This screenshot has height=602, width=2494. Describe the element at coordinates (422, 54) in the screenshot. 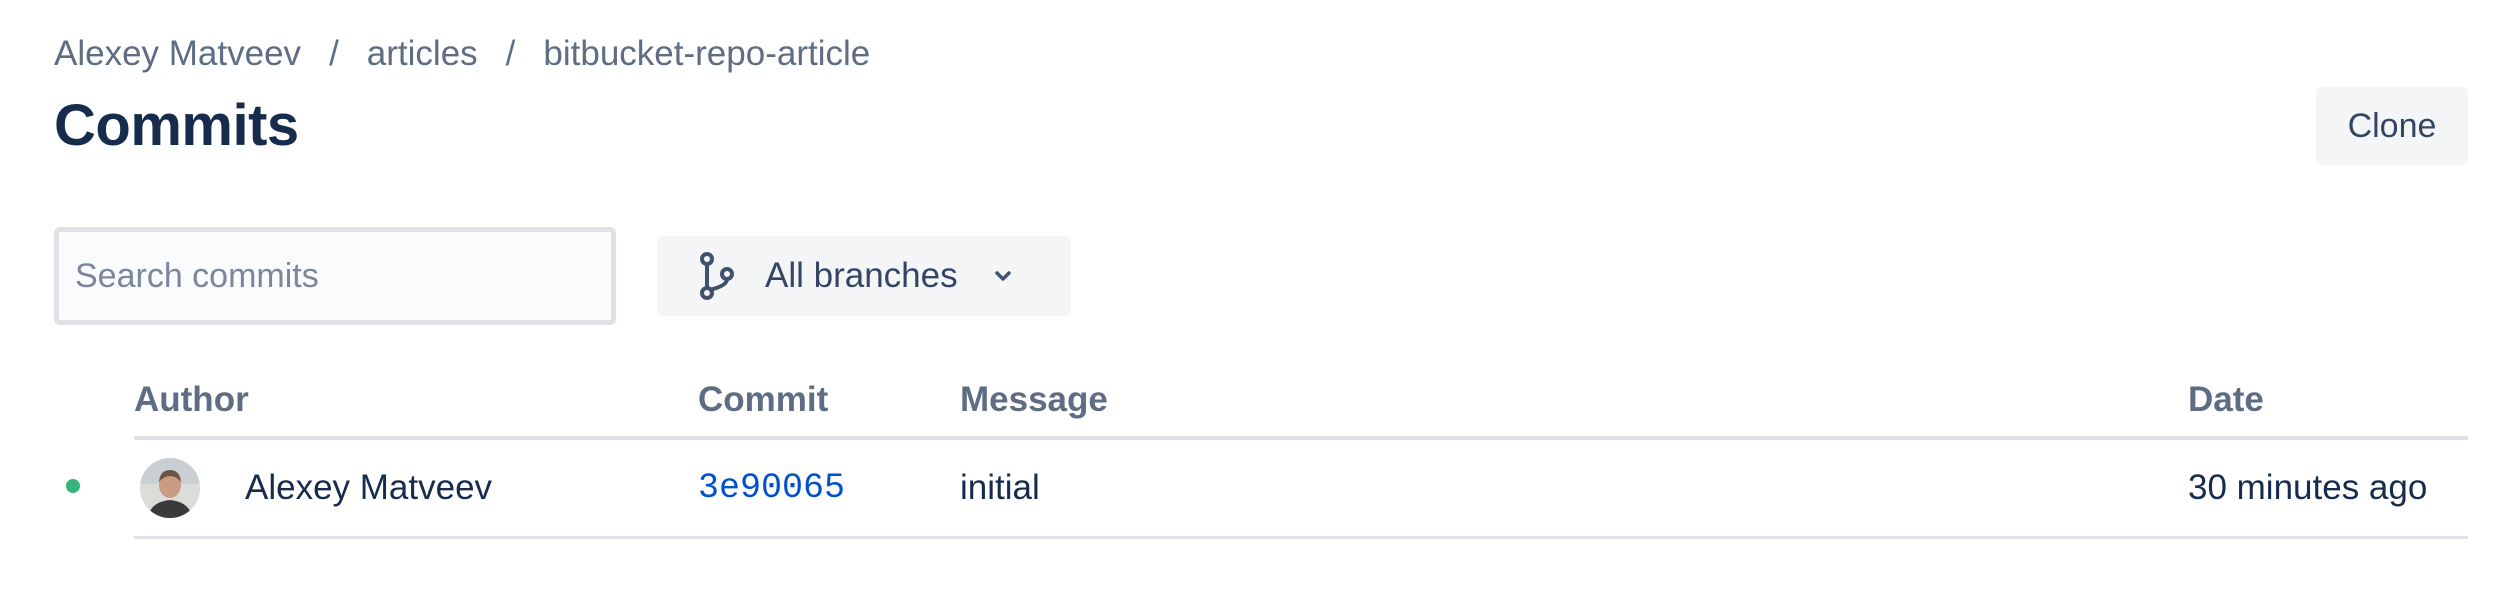

I see `breadcrumb-item-project: articles` at that location.